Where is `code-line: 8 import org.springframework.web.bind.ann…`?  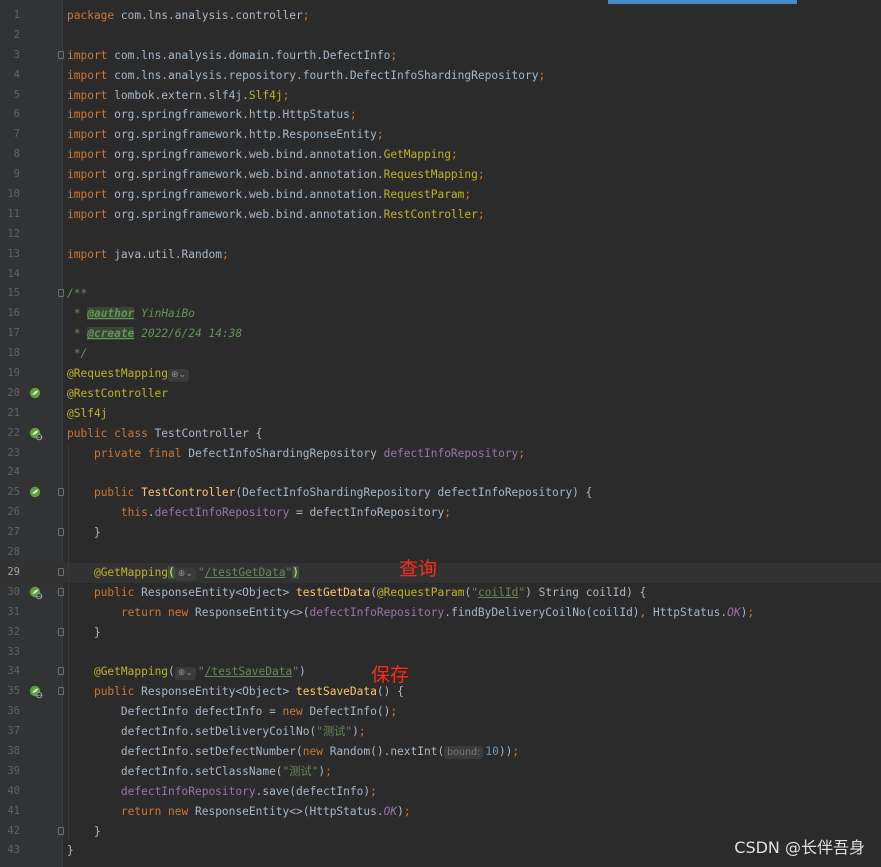
code-line: 8 import org.springframework.web.bind.ann… is located at coordinates (440, 155).